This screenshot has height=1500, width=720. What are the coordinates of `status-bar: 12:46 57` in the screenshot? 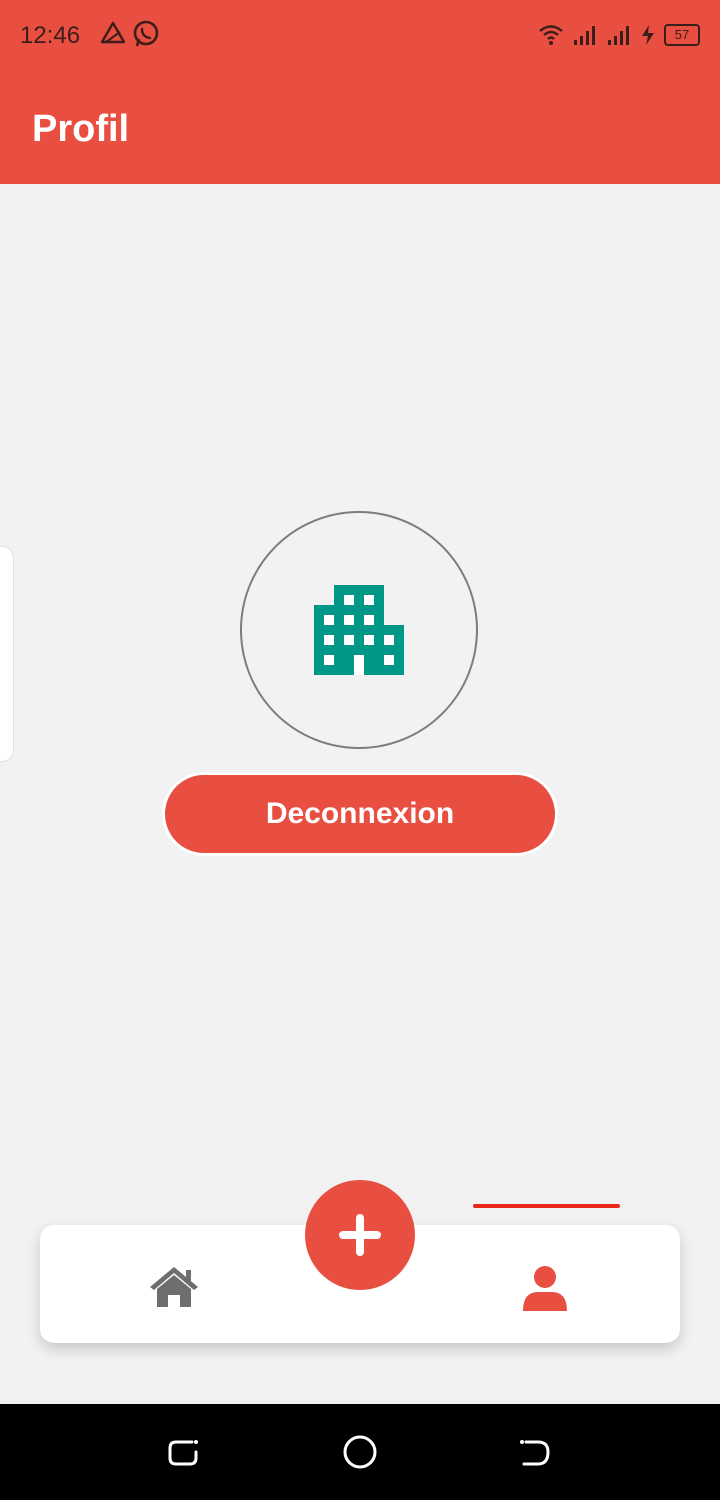 It's located at (360, 36).